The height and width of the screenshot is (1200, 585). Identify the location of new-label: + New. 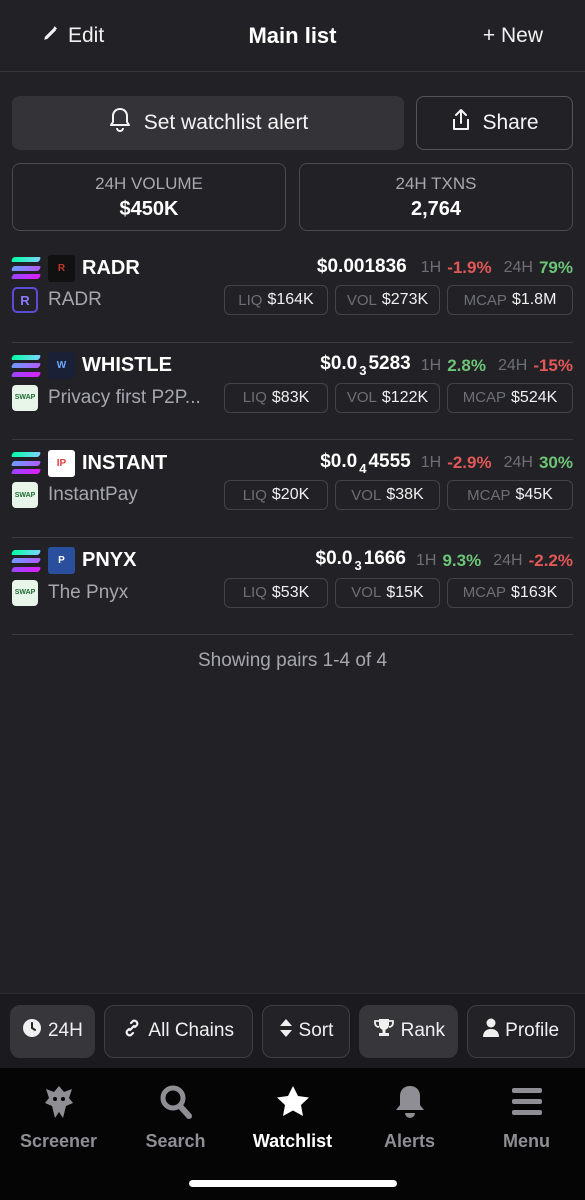
(512, 35).